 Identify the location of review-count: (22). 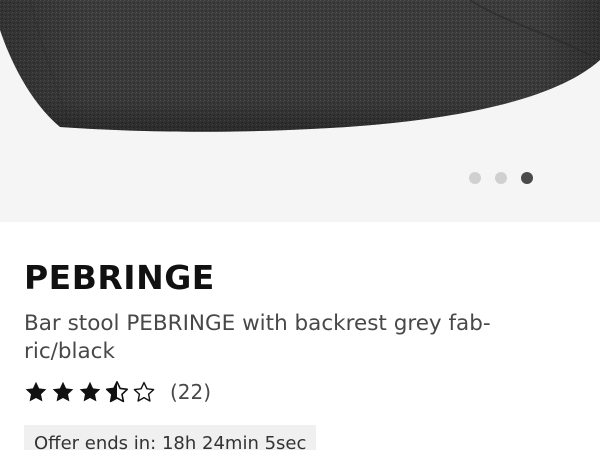
(191, 392).